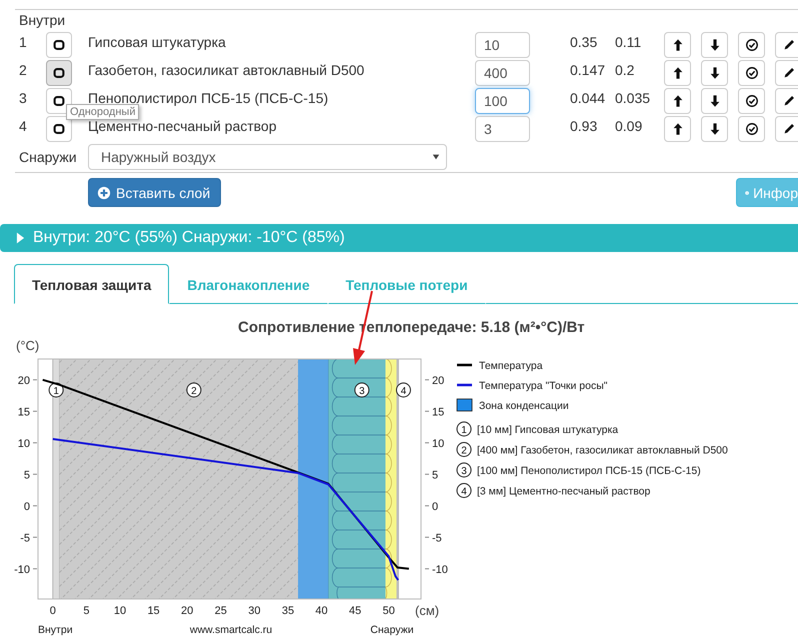 The width and height of the screenshot is (798, 638). What do you see at coordinates (464, 470) in the screenshot?
I see `legend-number-badge: 3` at bounding box center [464, 470].